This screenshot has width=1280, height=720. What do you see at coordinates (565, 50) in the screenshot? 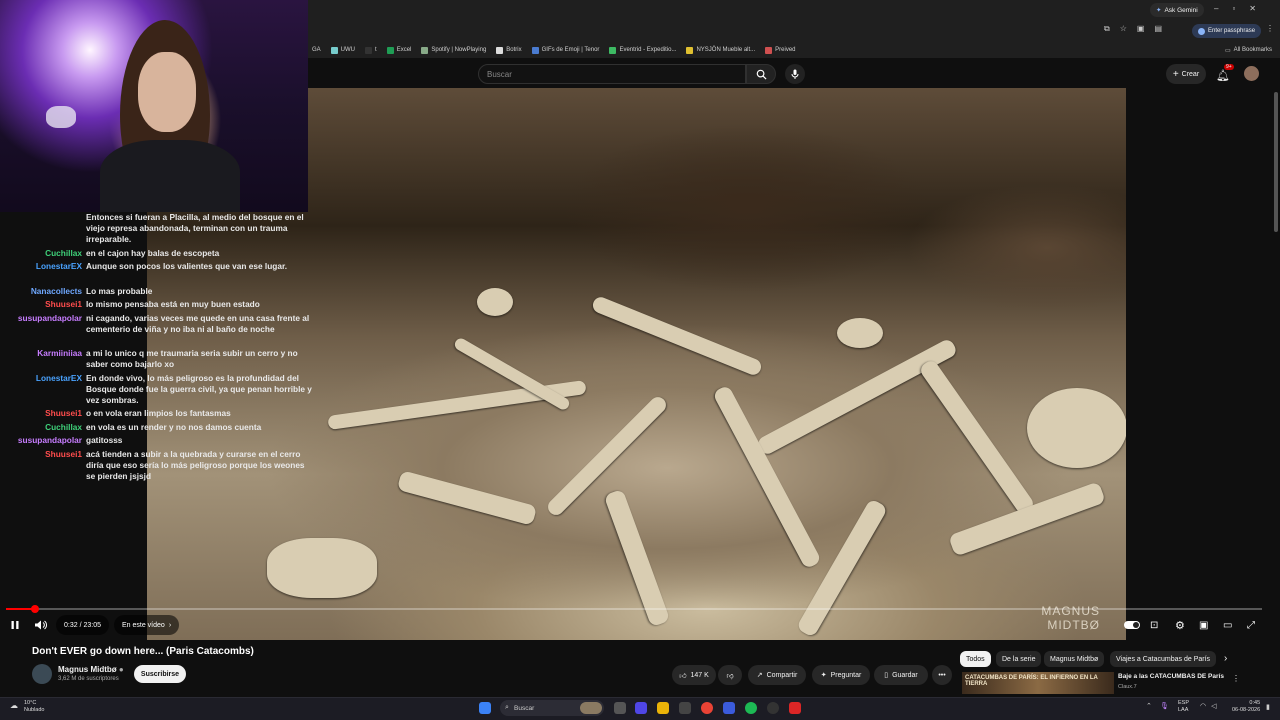
I see `bookmark-item: GIFs de Emoji | Tenor` at bounding box center [565, 50].